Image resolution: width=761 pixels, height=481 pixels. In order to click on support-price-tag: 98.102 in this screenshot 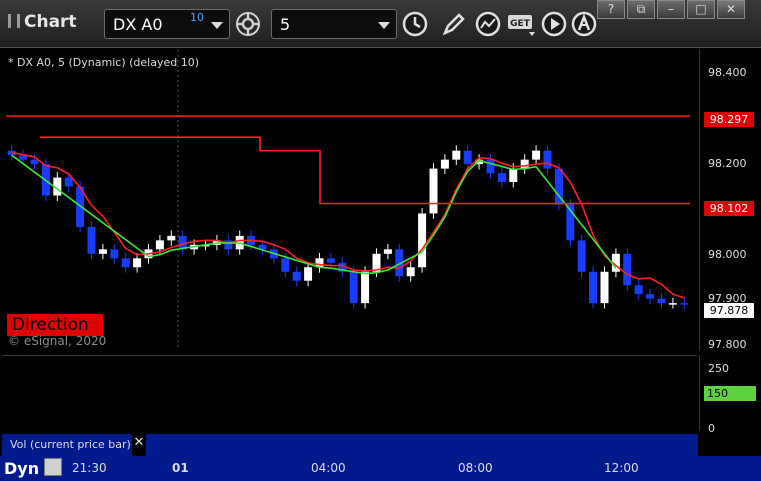, I will do `click(729, 208)`.